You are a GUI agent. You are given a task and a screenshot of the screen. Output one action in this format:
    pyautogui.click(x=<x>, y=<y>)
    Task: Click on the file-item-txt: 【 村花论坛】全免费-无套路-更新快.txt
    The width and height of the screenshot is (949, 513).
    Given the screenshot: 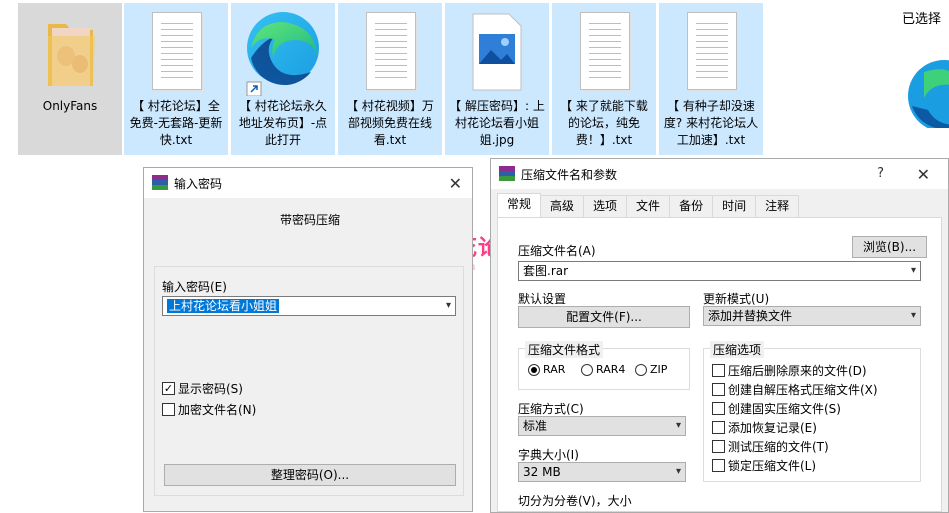 What is the action you would take?
    pyautogui.click(x=176, y=79)
    